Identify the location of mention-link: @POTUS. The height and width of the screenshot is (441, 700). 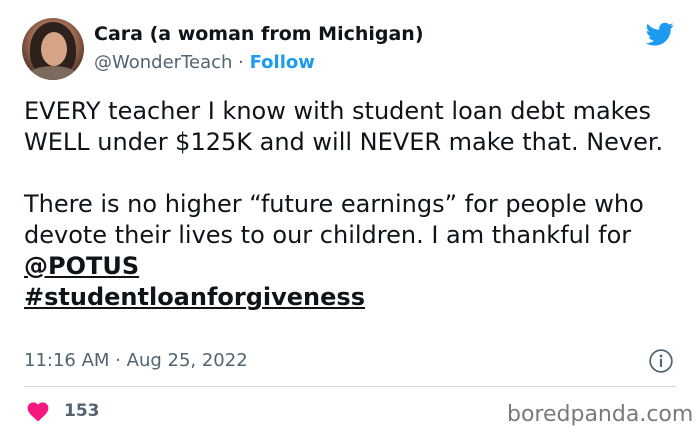
(81, 266).